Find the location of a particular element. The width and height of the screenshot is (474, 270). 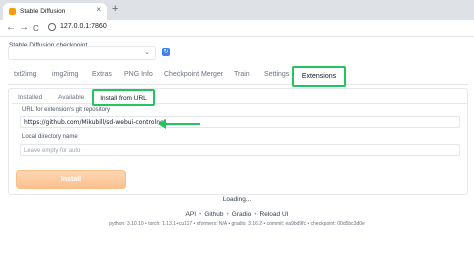

browser-tab-strip: Stable Diffusion × + is located at coordinates (237, 10).